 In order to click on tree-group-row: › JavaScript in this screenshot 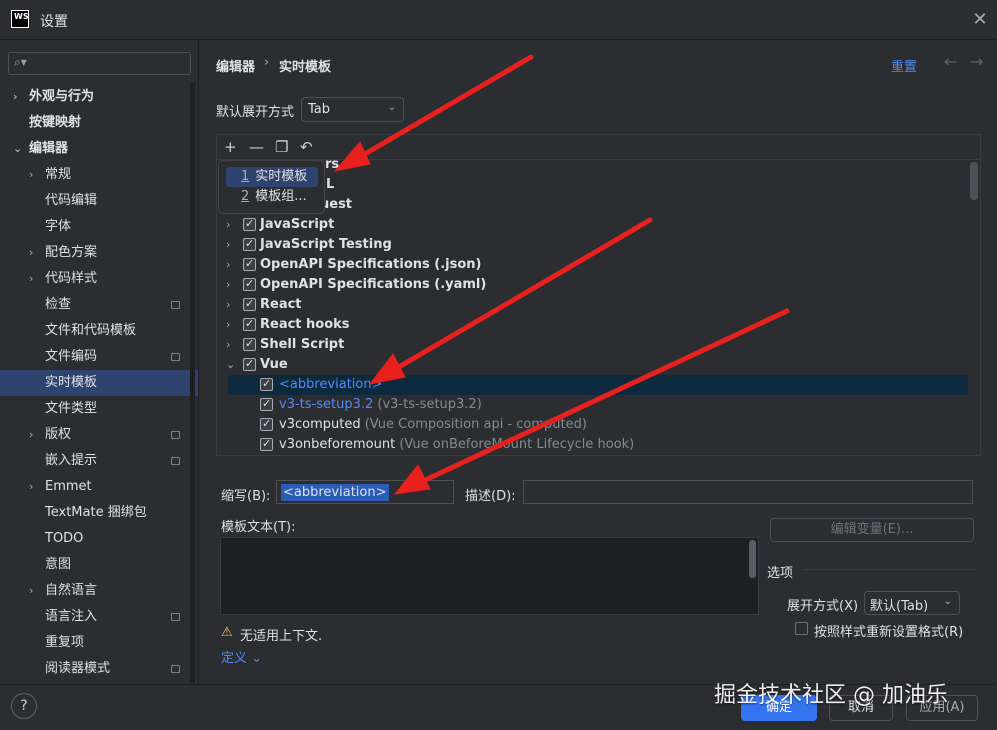, I will do `click(593, 224)`.